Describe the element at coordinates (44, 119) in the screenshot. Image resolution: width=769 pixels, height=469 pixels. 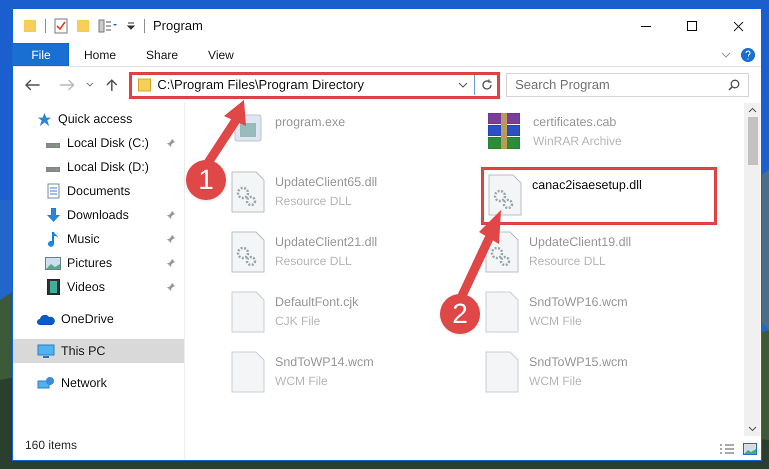
I see `star-icon` at that location.